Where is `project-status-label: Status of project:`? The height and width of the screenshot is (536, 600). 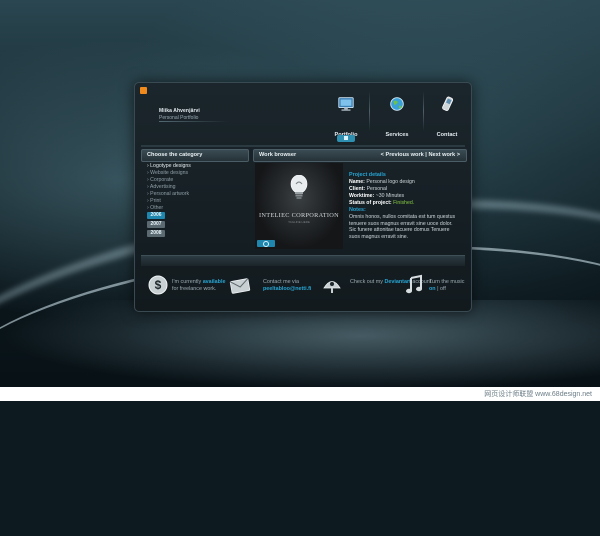 project-status-label: Status of project: is located at coordinates (370, 203).